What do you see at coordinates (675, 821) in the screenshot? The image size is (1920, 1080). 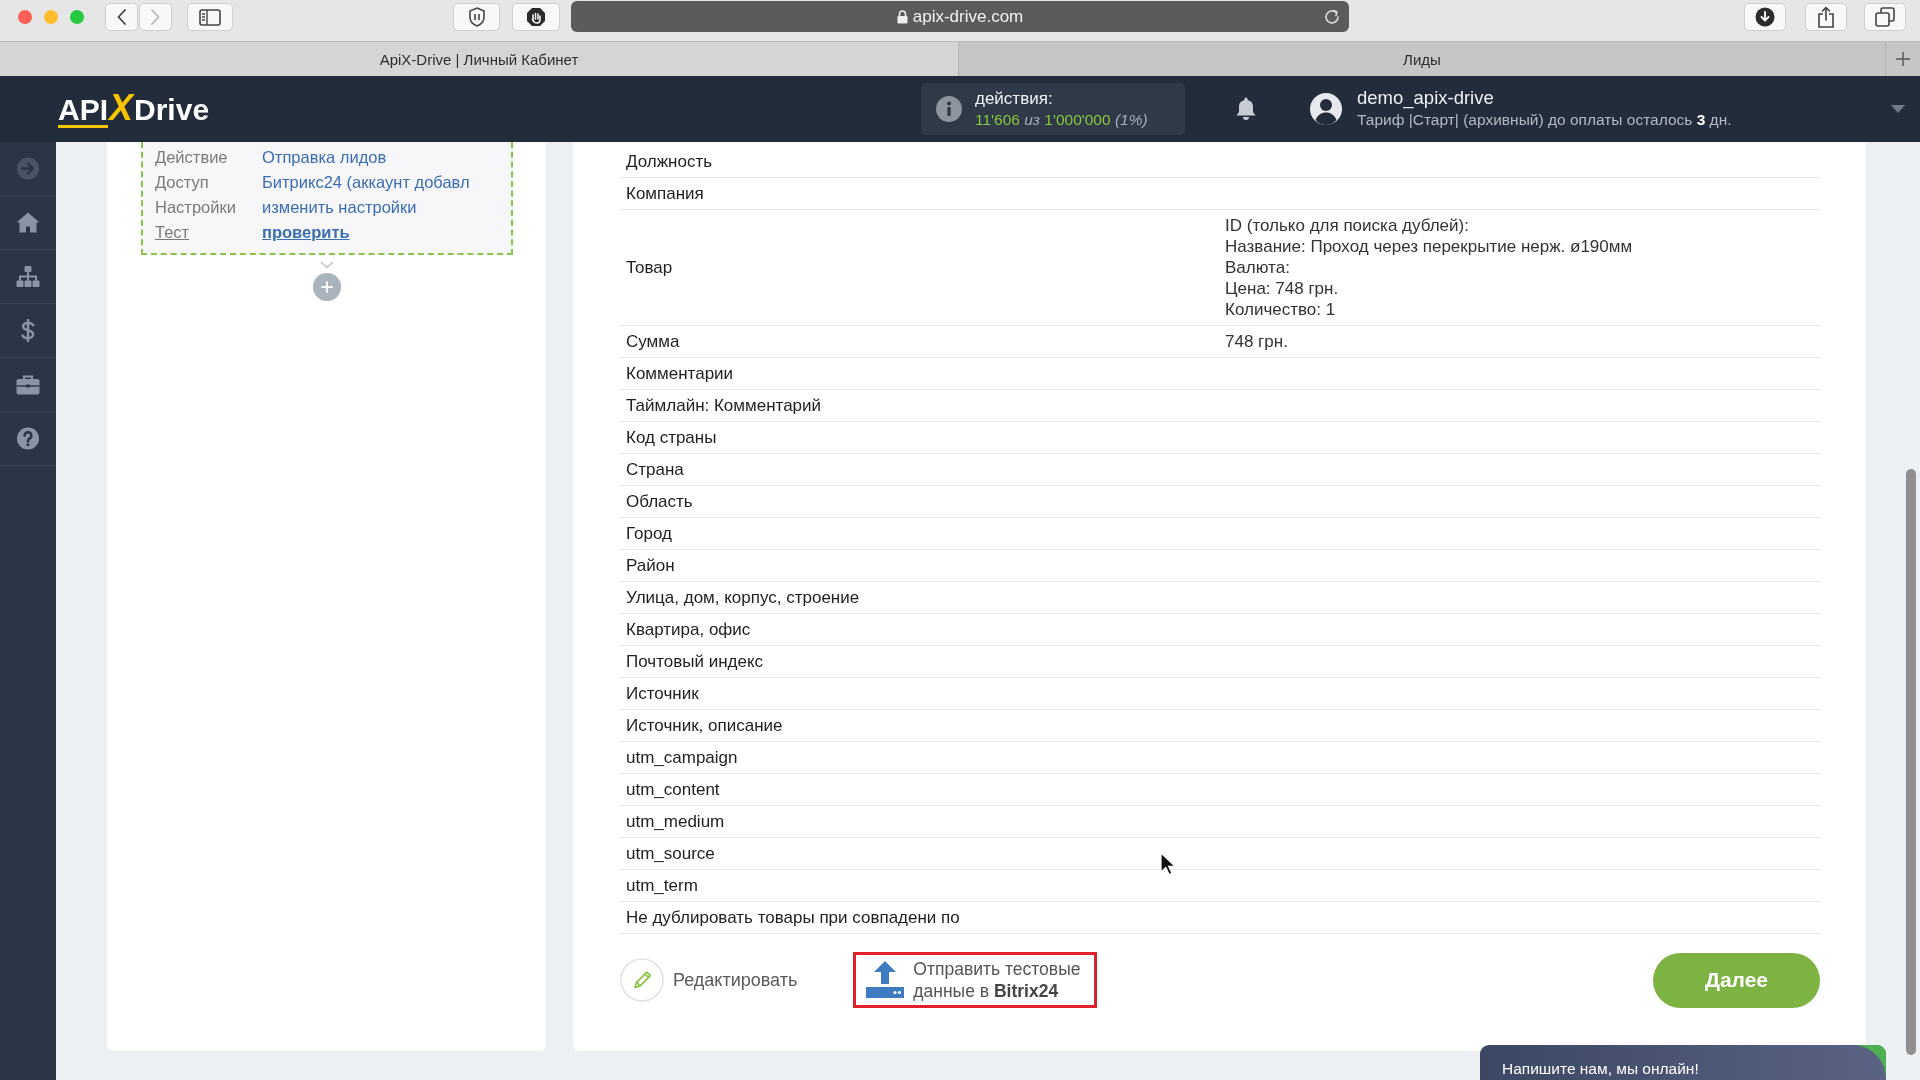 I see `field-label: utm_medium` at bounding box center [675, 821].